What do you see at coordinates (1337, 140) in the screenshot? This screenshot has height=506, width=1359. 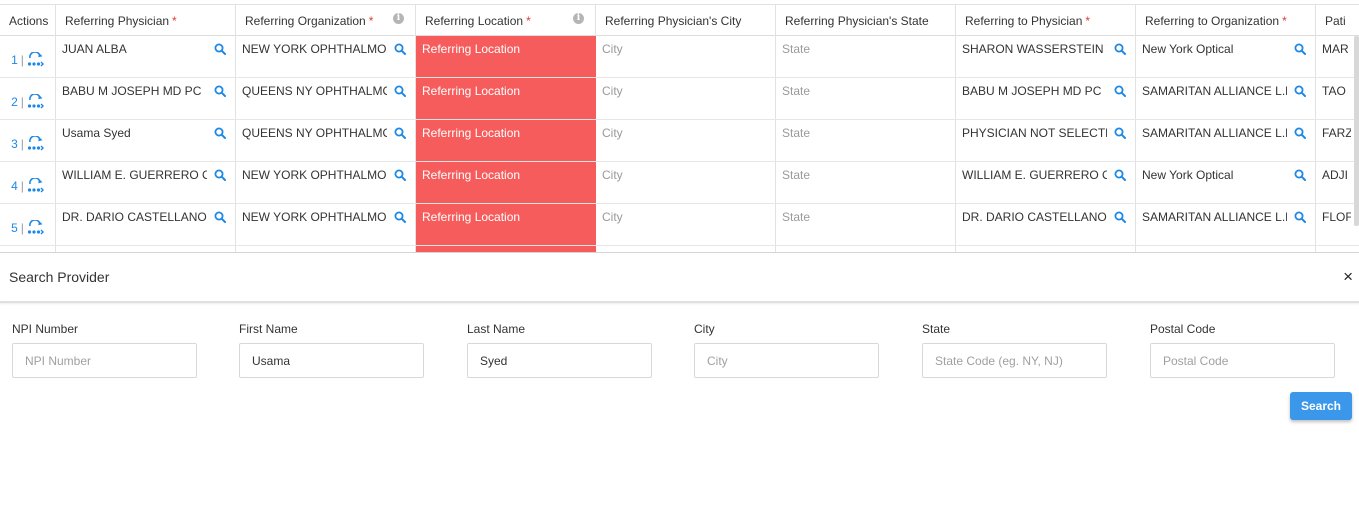 I see `patient-cell: FARZ` at bounding box center [1337, 140].